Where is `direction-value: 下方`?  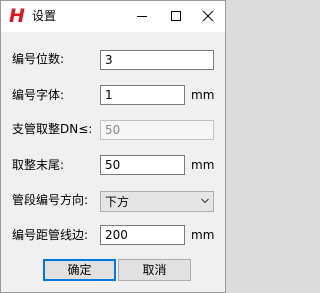
direction-value: 下方 is located at coordinates (117, 202).